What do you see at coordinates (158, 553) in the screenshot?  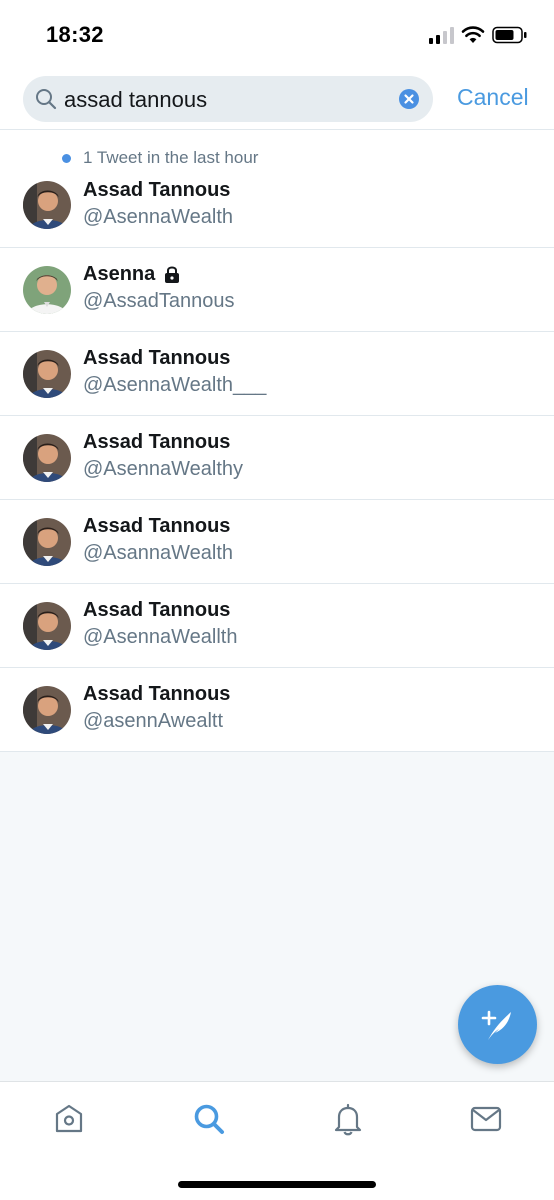 I see `result-handle: @AsannaWealth` at bounding box center [158, 553].